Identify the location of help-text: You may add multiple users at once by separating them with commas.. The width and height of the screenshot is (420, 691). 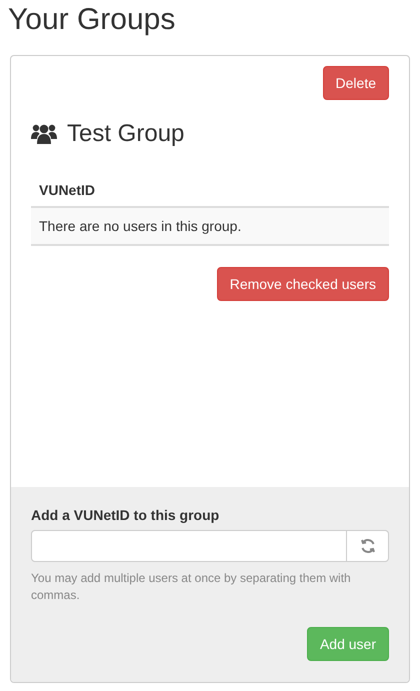
(191, 587).